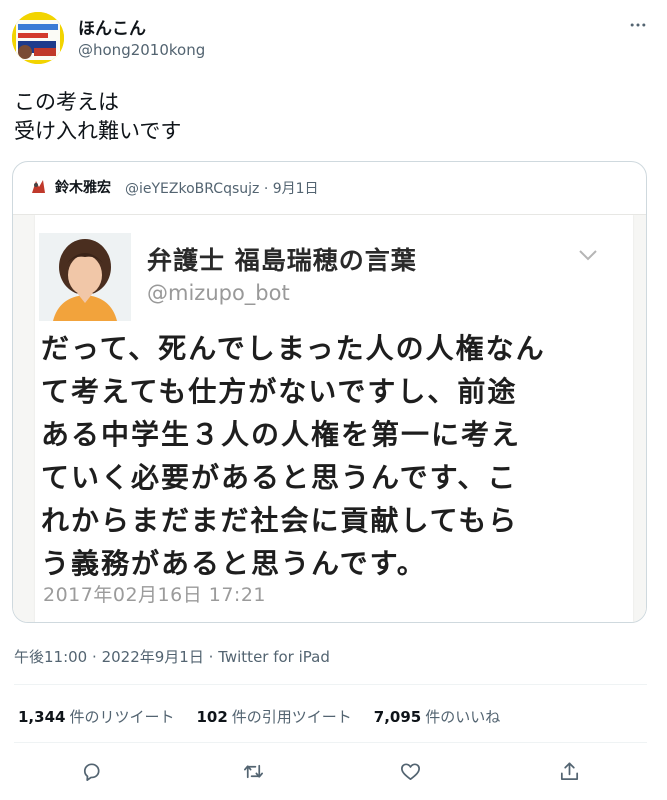 Image resolution: width=667 pixels, height=800 pixels. What do you see at coordinates (291, 717) in the screenshot?
I see `quotes-label: 件の引用ツイート` at bounding box center [291, 717].